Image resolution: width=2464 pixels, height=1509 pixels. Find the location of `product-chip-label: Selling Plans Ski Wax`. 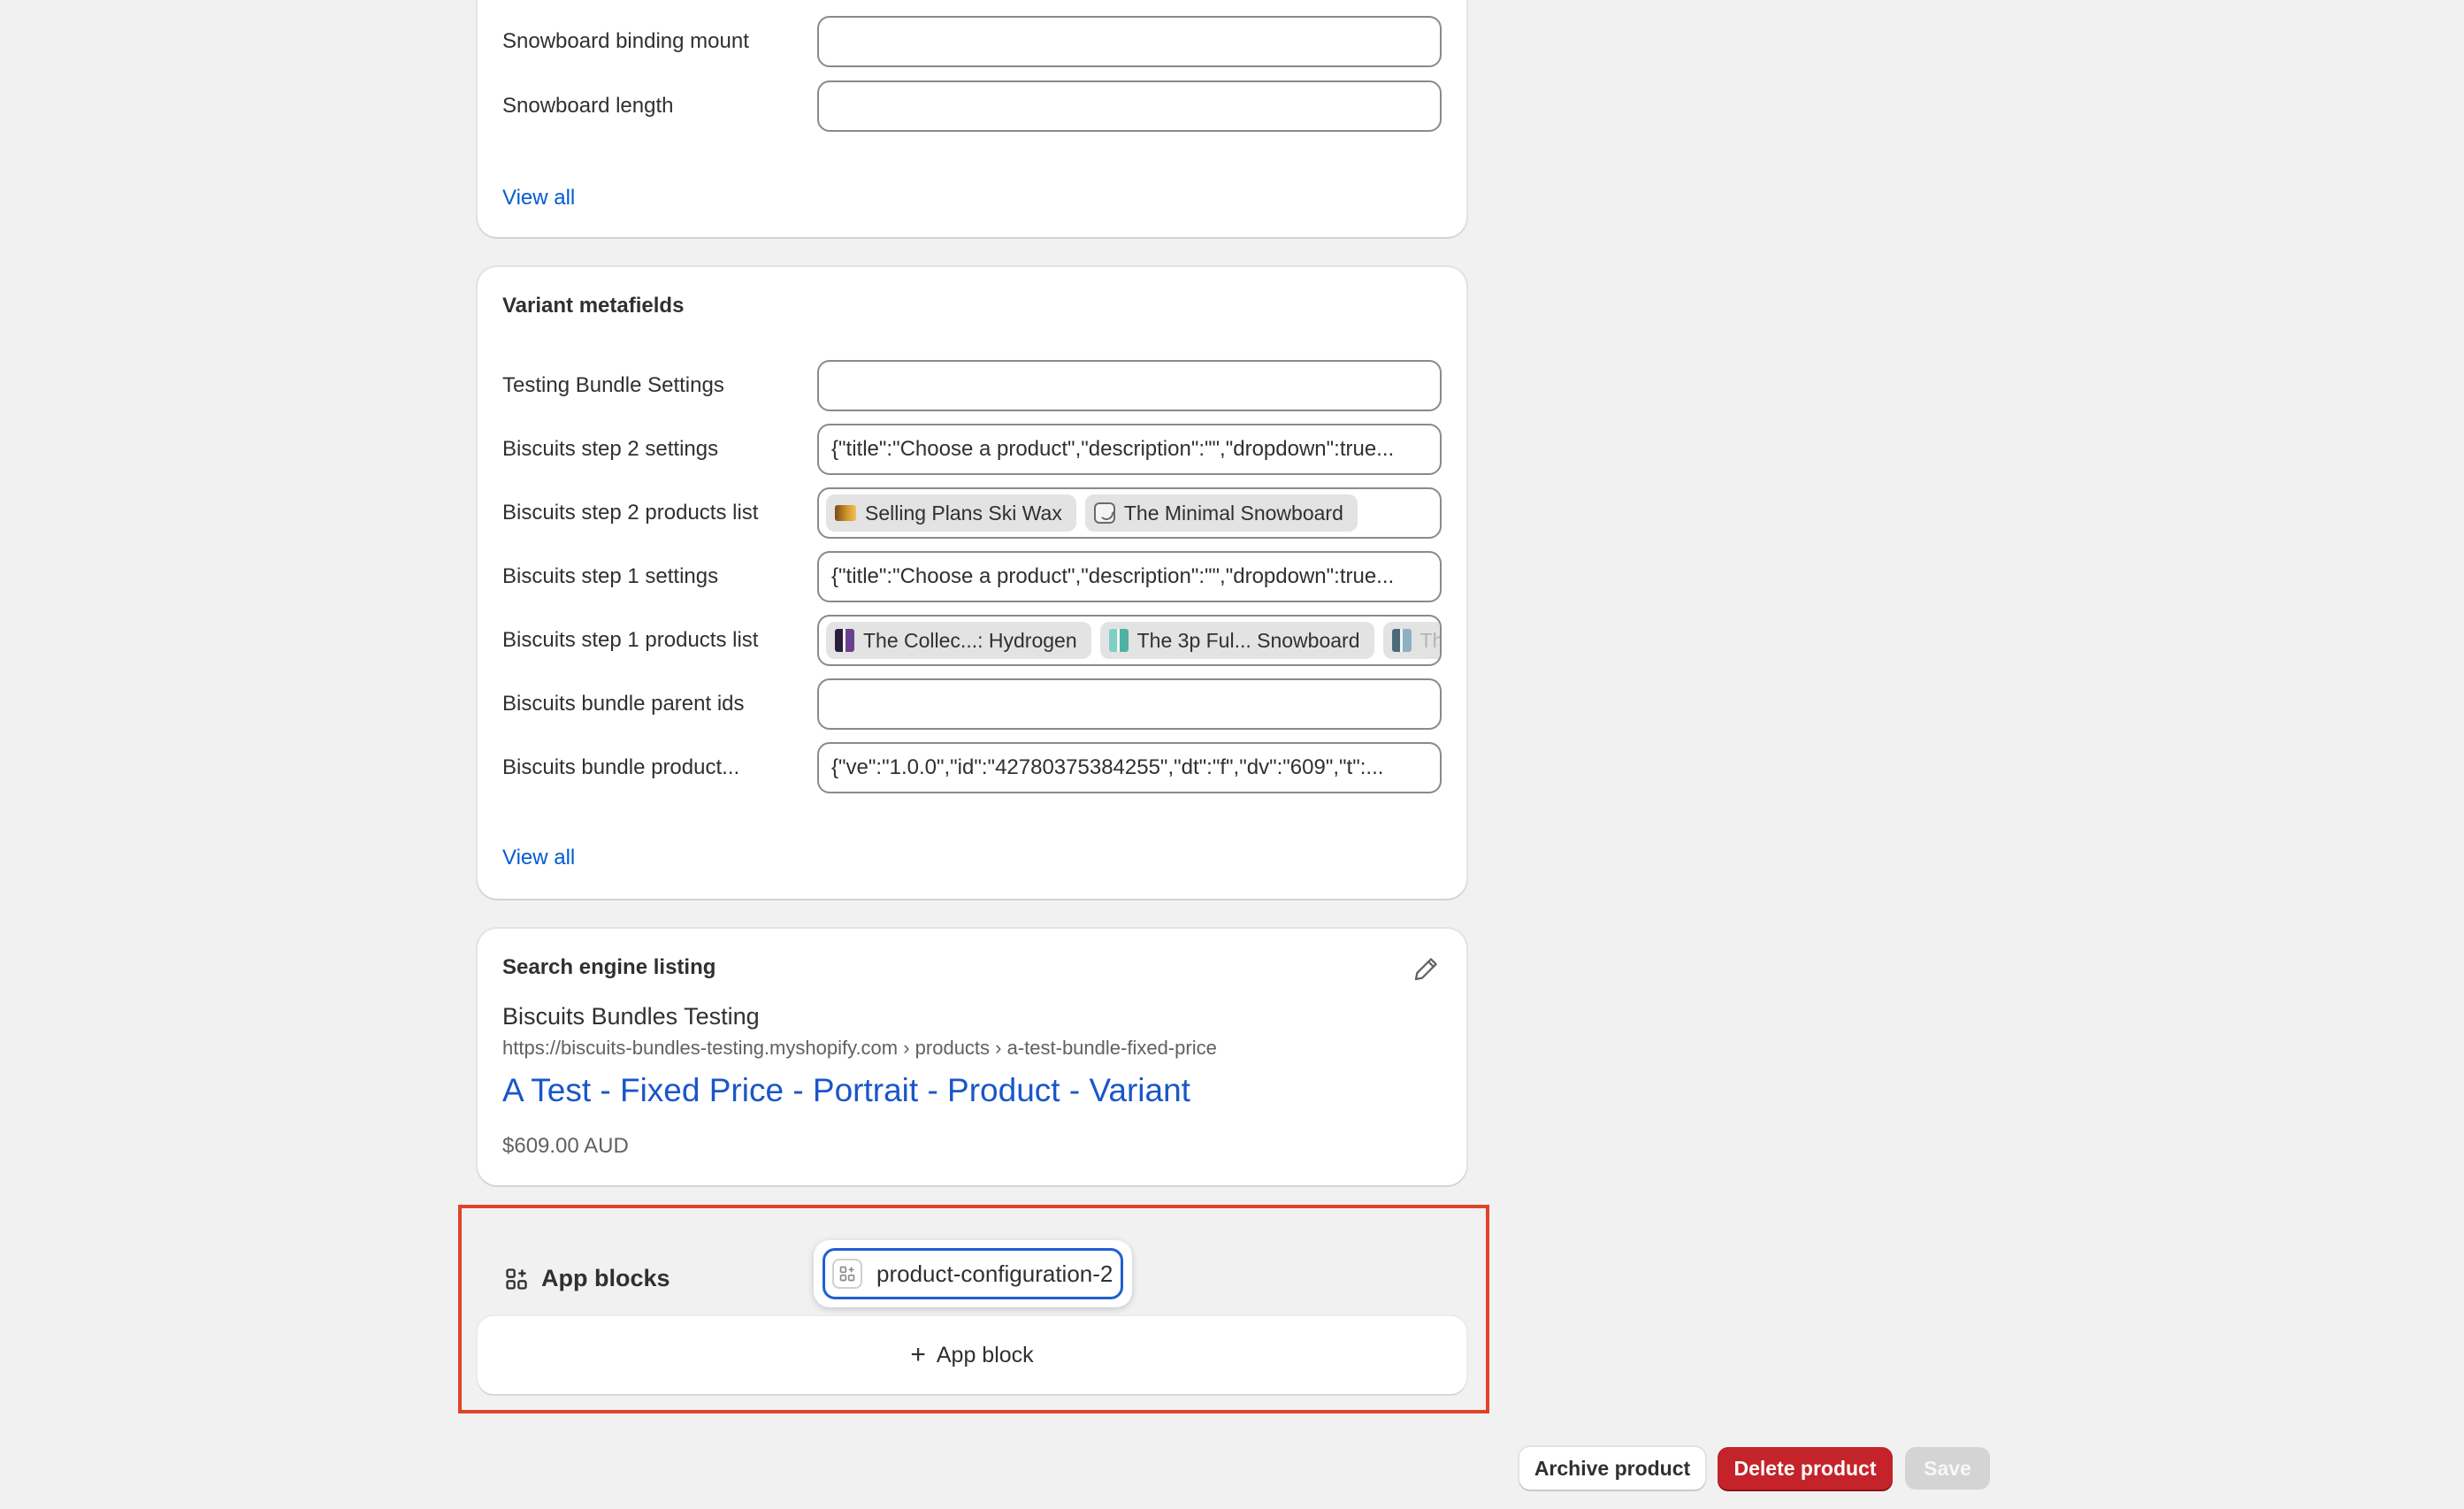

product-chip-label: Selling Plans Ski Wax is located at coordinates (963, 513).